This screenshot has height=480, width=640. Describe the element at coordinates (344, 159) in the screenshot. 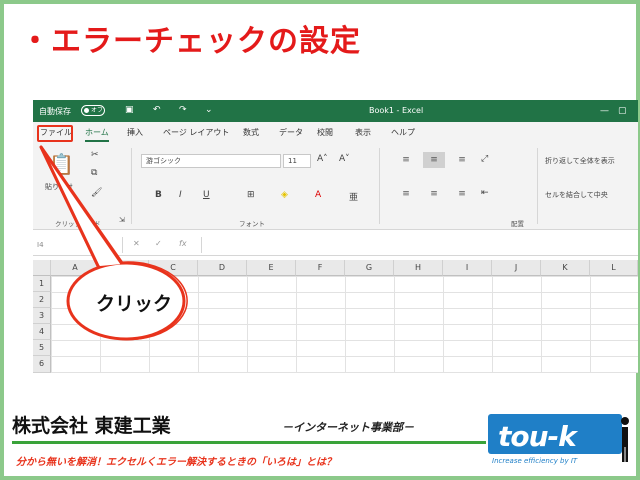

I see `decrease-font-icon: A˅` at that location.